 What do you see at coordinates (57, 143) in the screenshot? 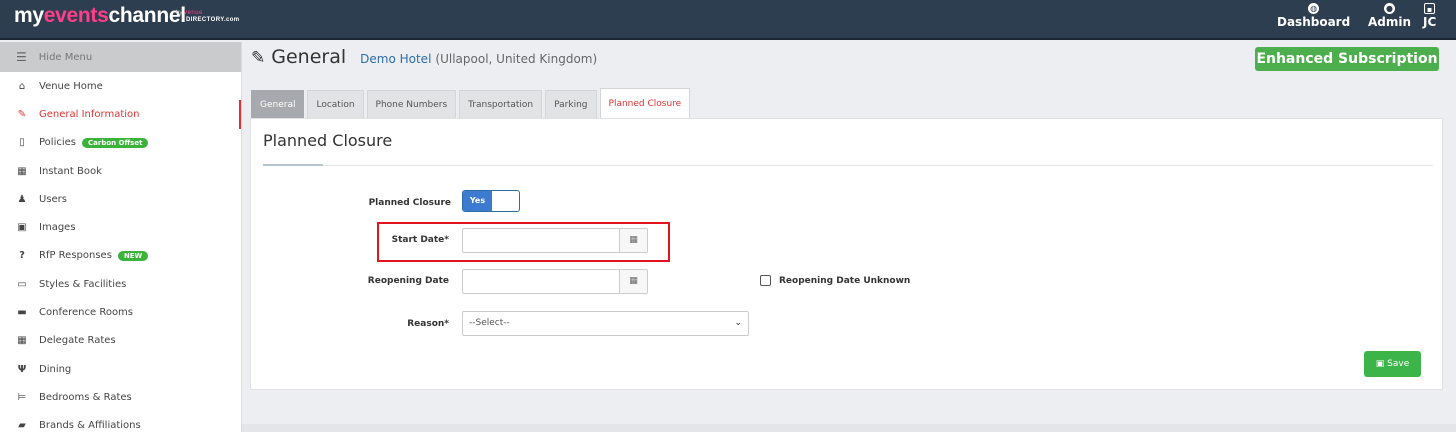
I see `sidebar-item-label: Policies` at bounding box center [57, 143].